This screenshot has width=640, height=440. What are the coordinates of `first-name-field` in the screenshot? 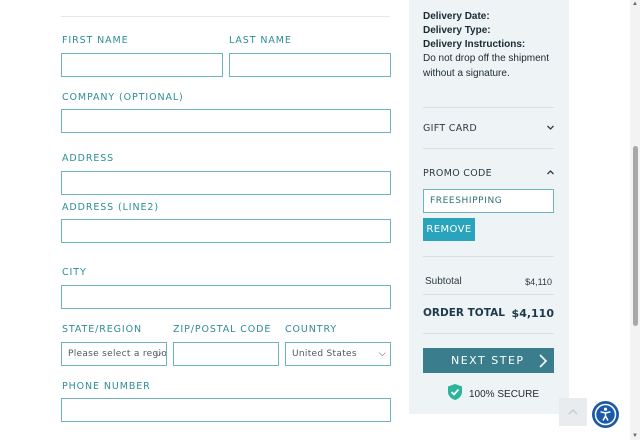 It's located at (142, 65).